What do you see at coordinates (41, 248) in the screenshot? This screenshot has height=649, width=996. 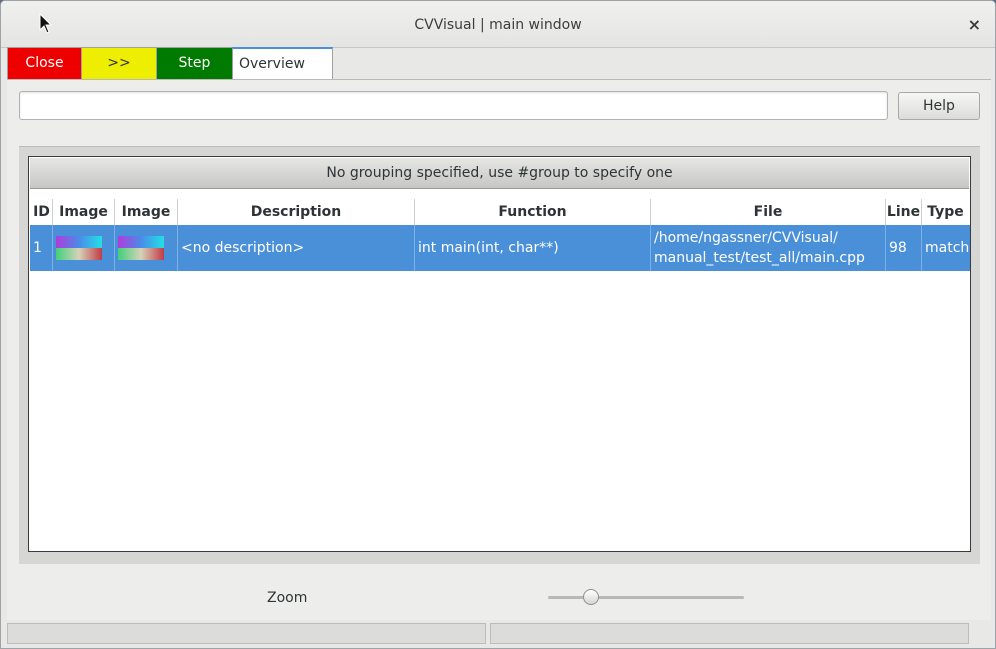 I see `cell-id: 1` at bounding box center [41, 248].